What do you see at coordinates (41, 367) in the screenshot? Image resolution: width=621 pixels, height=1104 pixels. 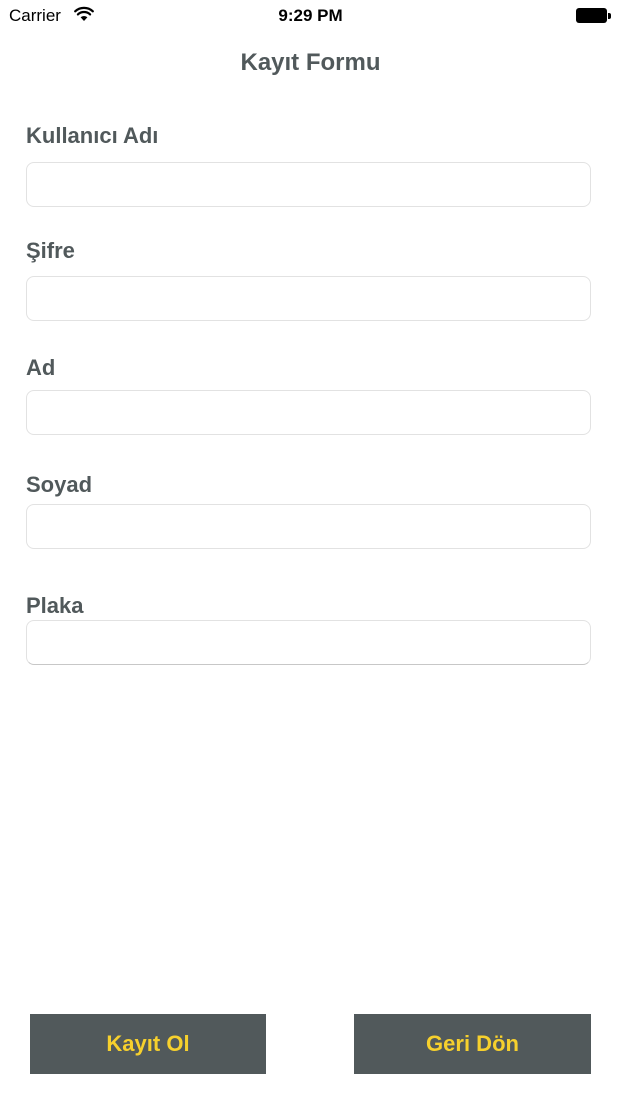 I see `first-name-label: Ad` at bounding box center [41, 367].